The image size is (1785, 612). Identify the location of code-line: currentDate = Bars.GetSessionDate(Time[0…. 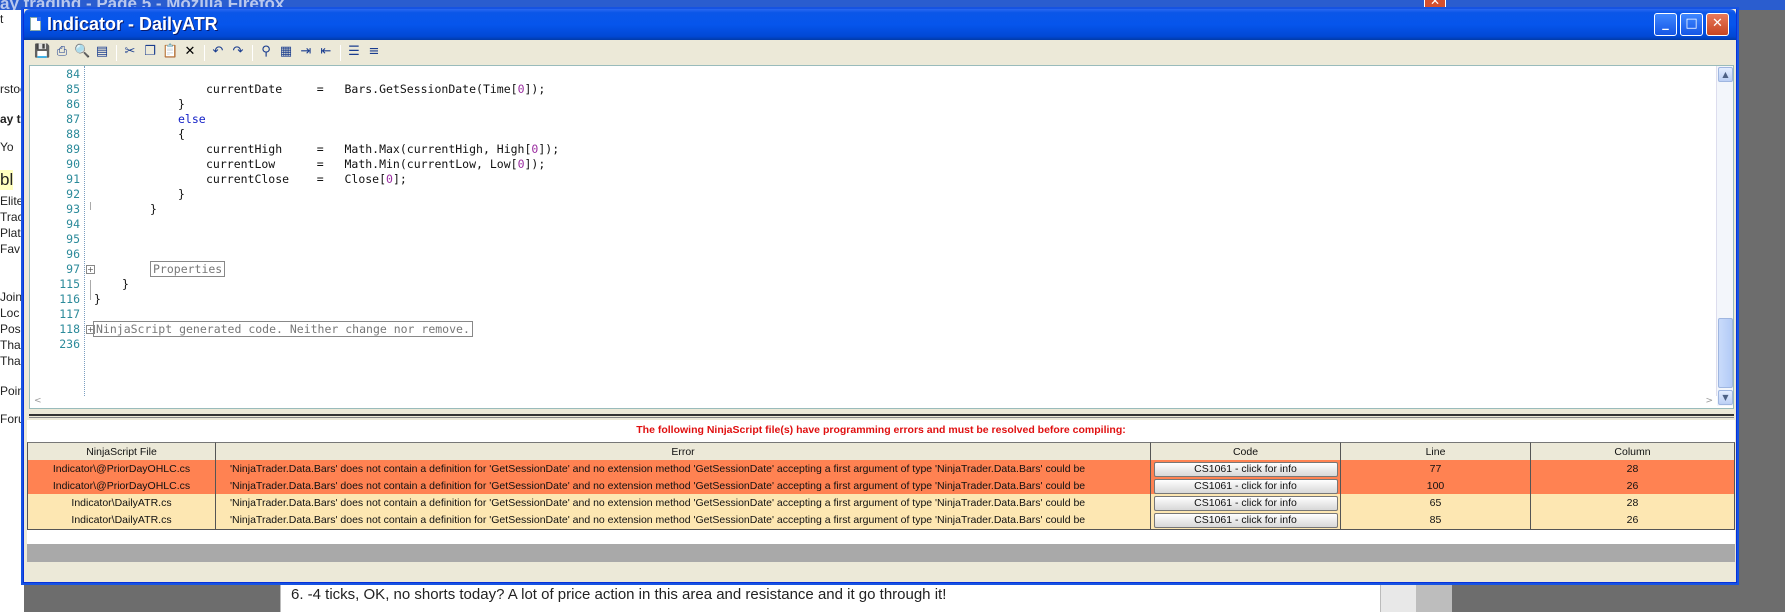
(376, 89).